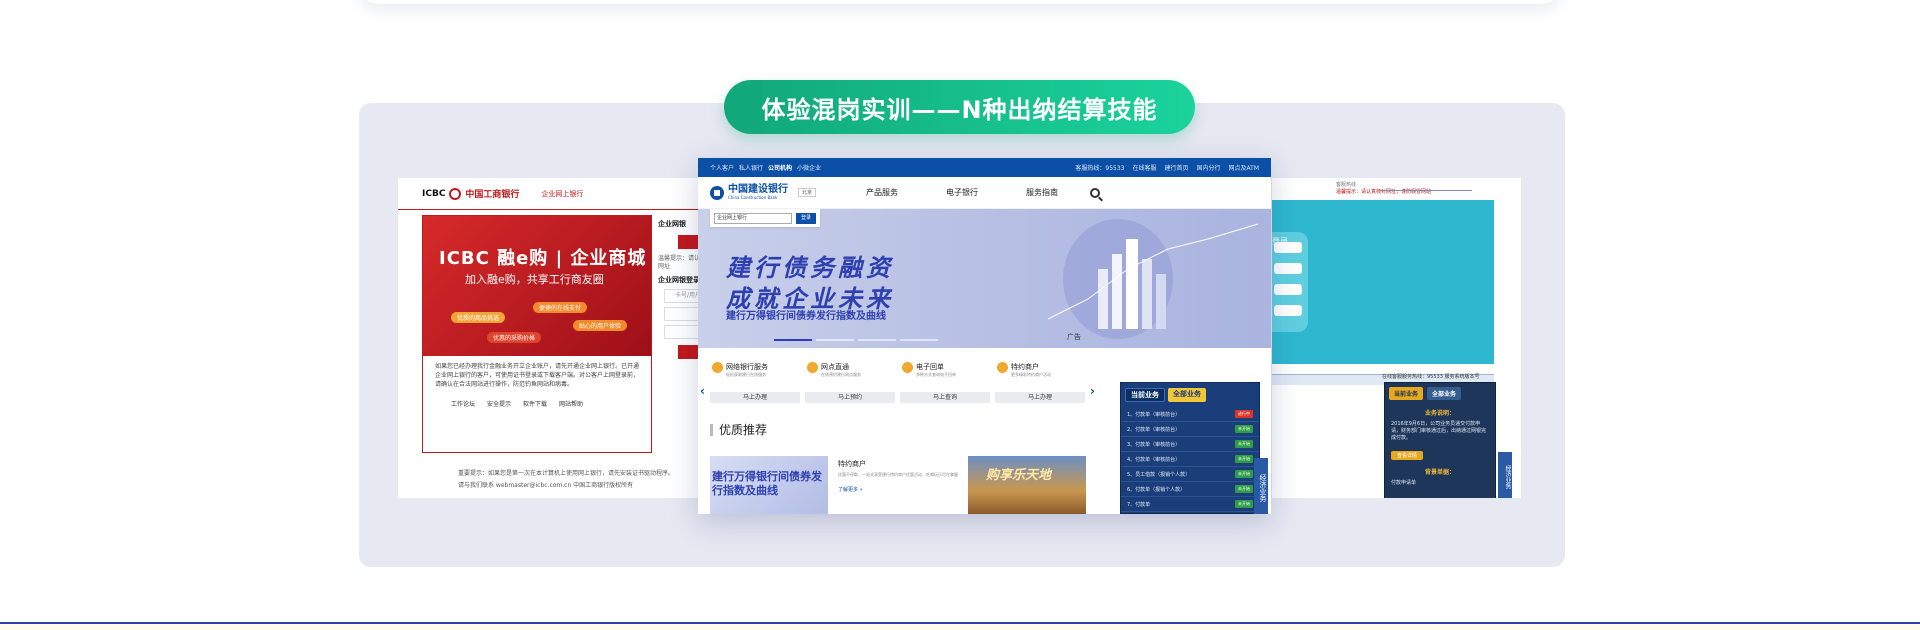  What do you see at coordinates (1031, 374) in the screenshot?
I see `service-subtitle: 更多精彩特约商户活动` at bounding box center [1031, 374].